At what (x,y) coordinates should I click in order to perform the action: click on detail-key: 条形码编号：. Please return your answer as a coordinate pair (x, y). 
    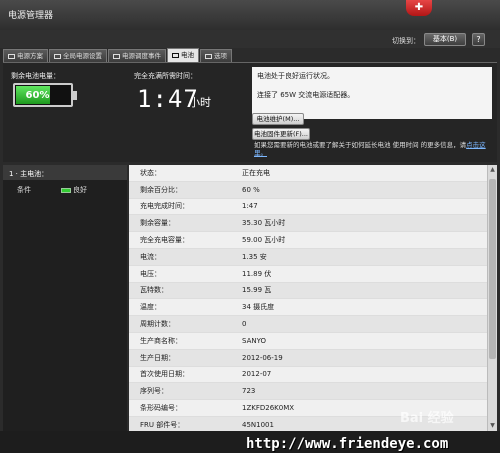
    Looking at the image, I should click on (161, 408).